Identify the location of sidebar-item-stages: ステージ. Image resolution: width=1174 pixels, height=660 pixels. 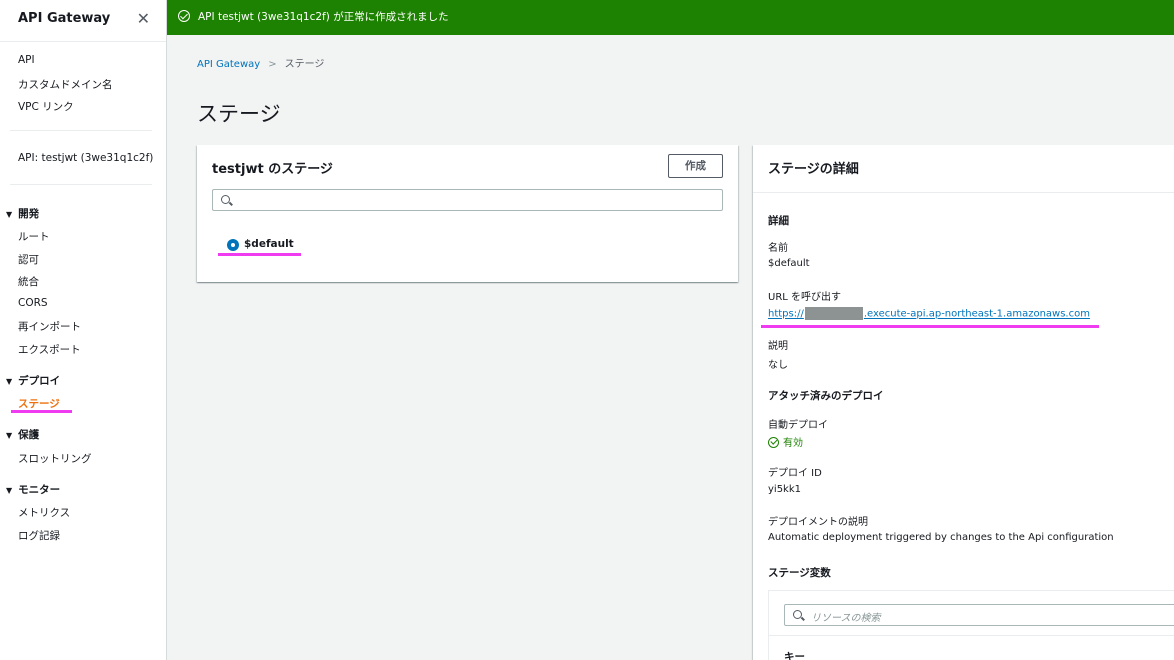
(39, 403).